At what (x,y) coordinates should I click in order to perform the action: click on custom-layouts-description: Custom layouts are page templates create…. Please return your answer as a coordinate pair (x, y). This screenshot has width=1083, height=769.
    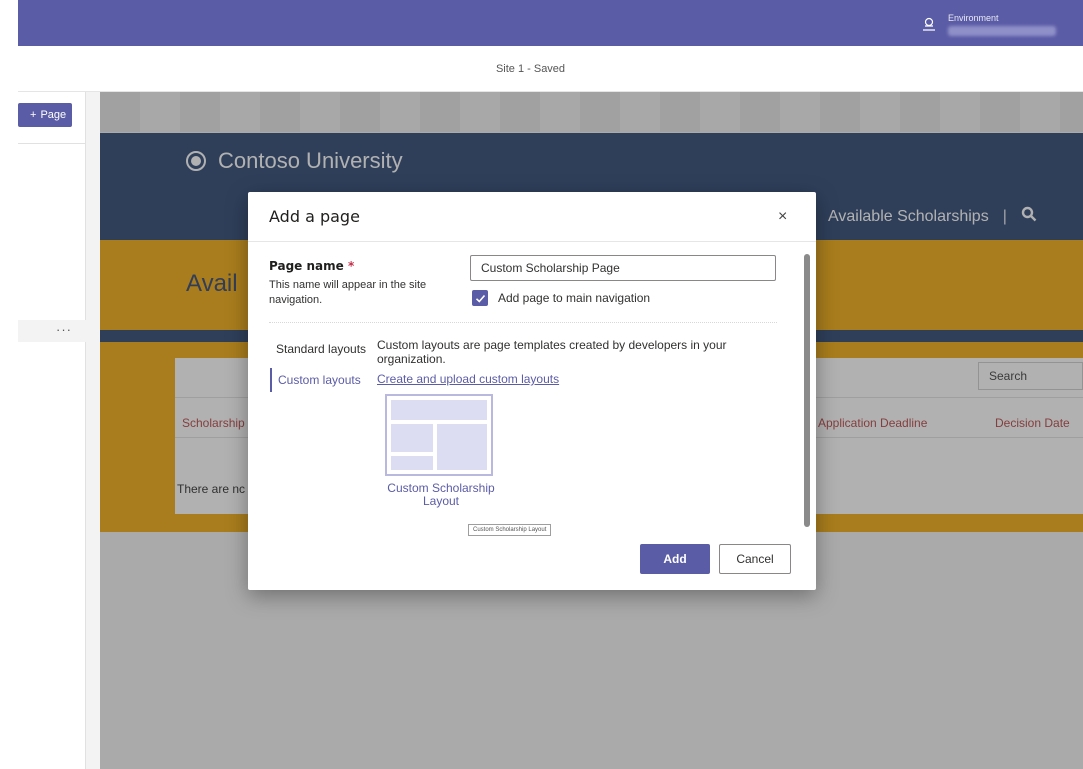
    Looking at the image, I should click on (552, 352).